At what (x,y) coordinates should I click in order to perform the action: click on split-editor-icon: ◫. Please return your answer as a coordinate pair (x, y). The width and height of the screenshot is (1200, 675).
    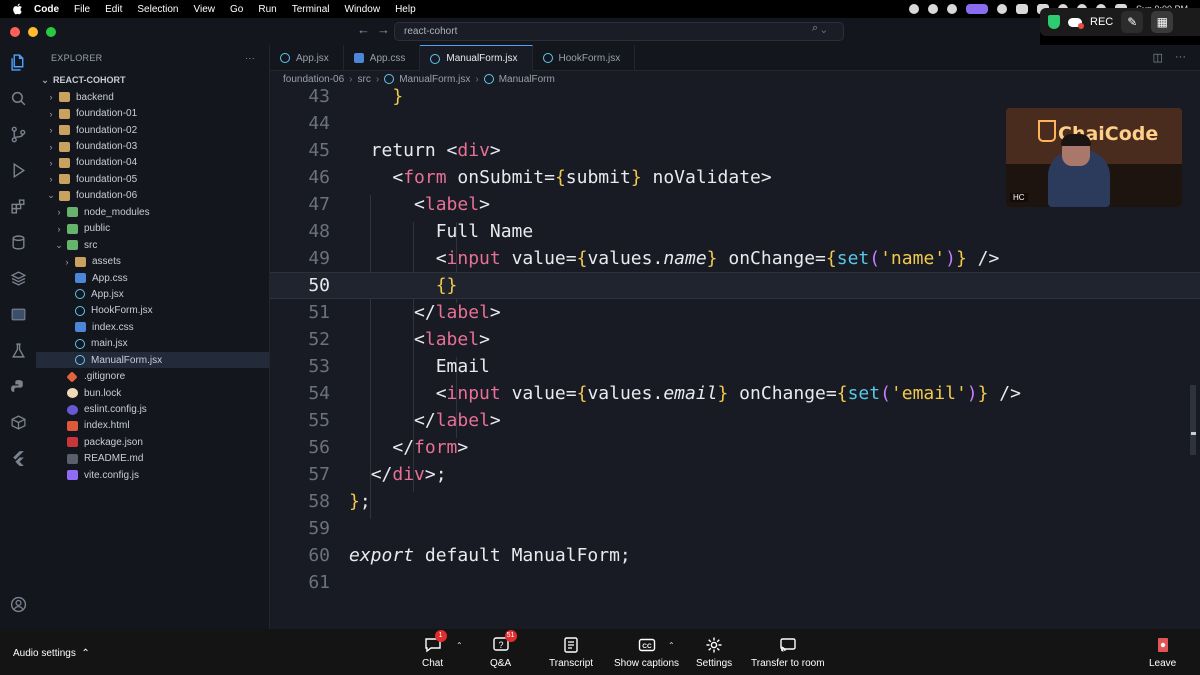
    Looking at the image, I should click on (1158, 57).